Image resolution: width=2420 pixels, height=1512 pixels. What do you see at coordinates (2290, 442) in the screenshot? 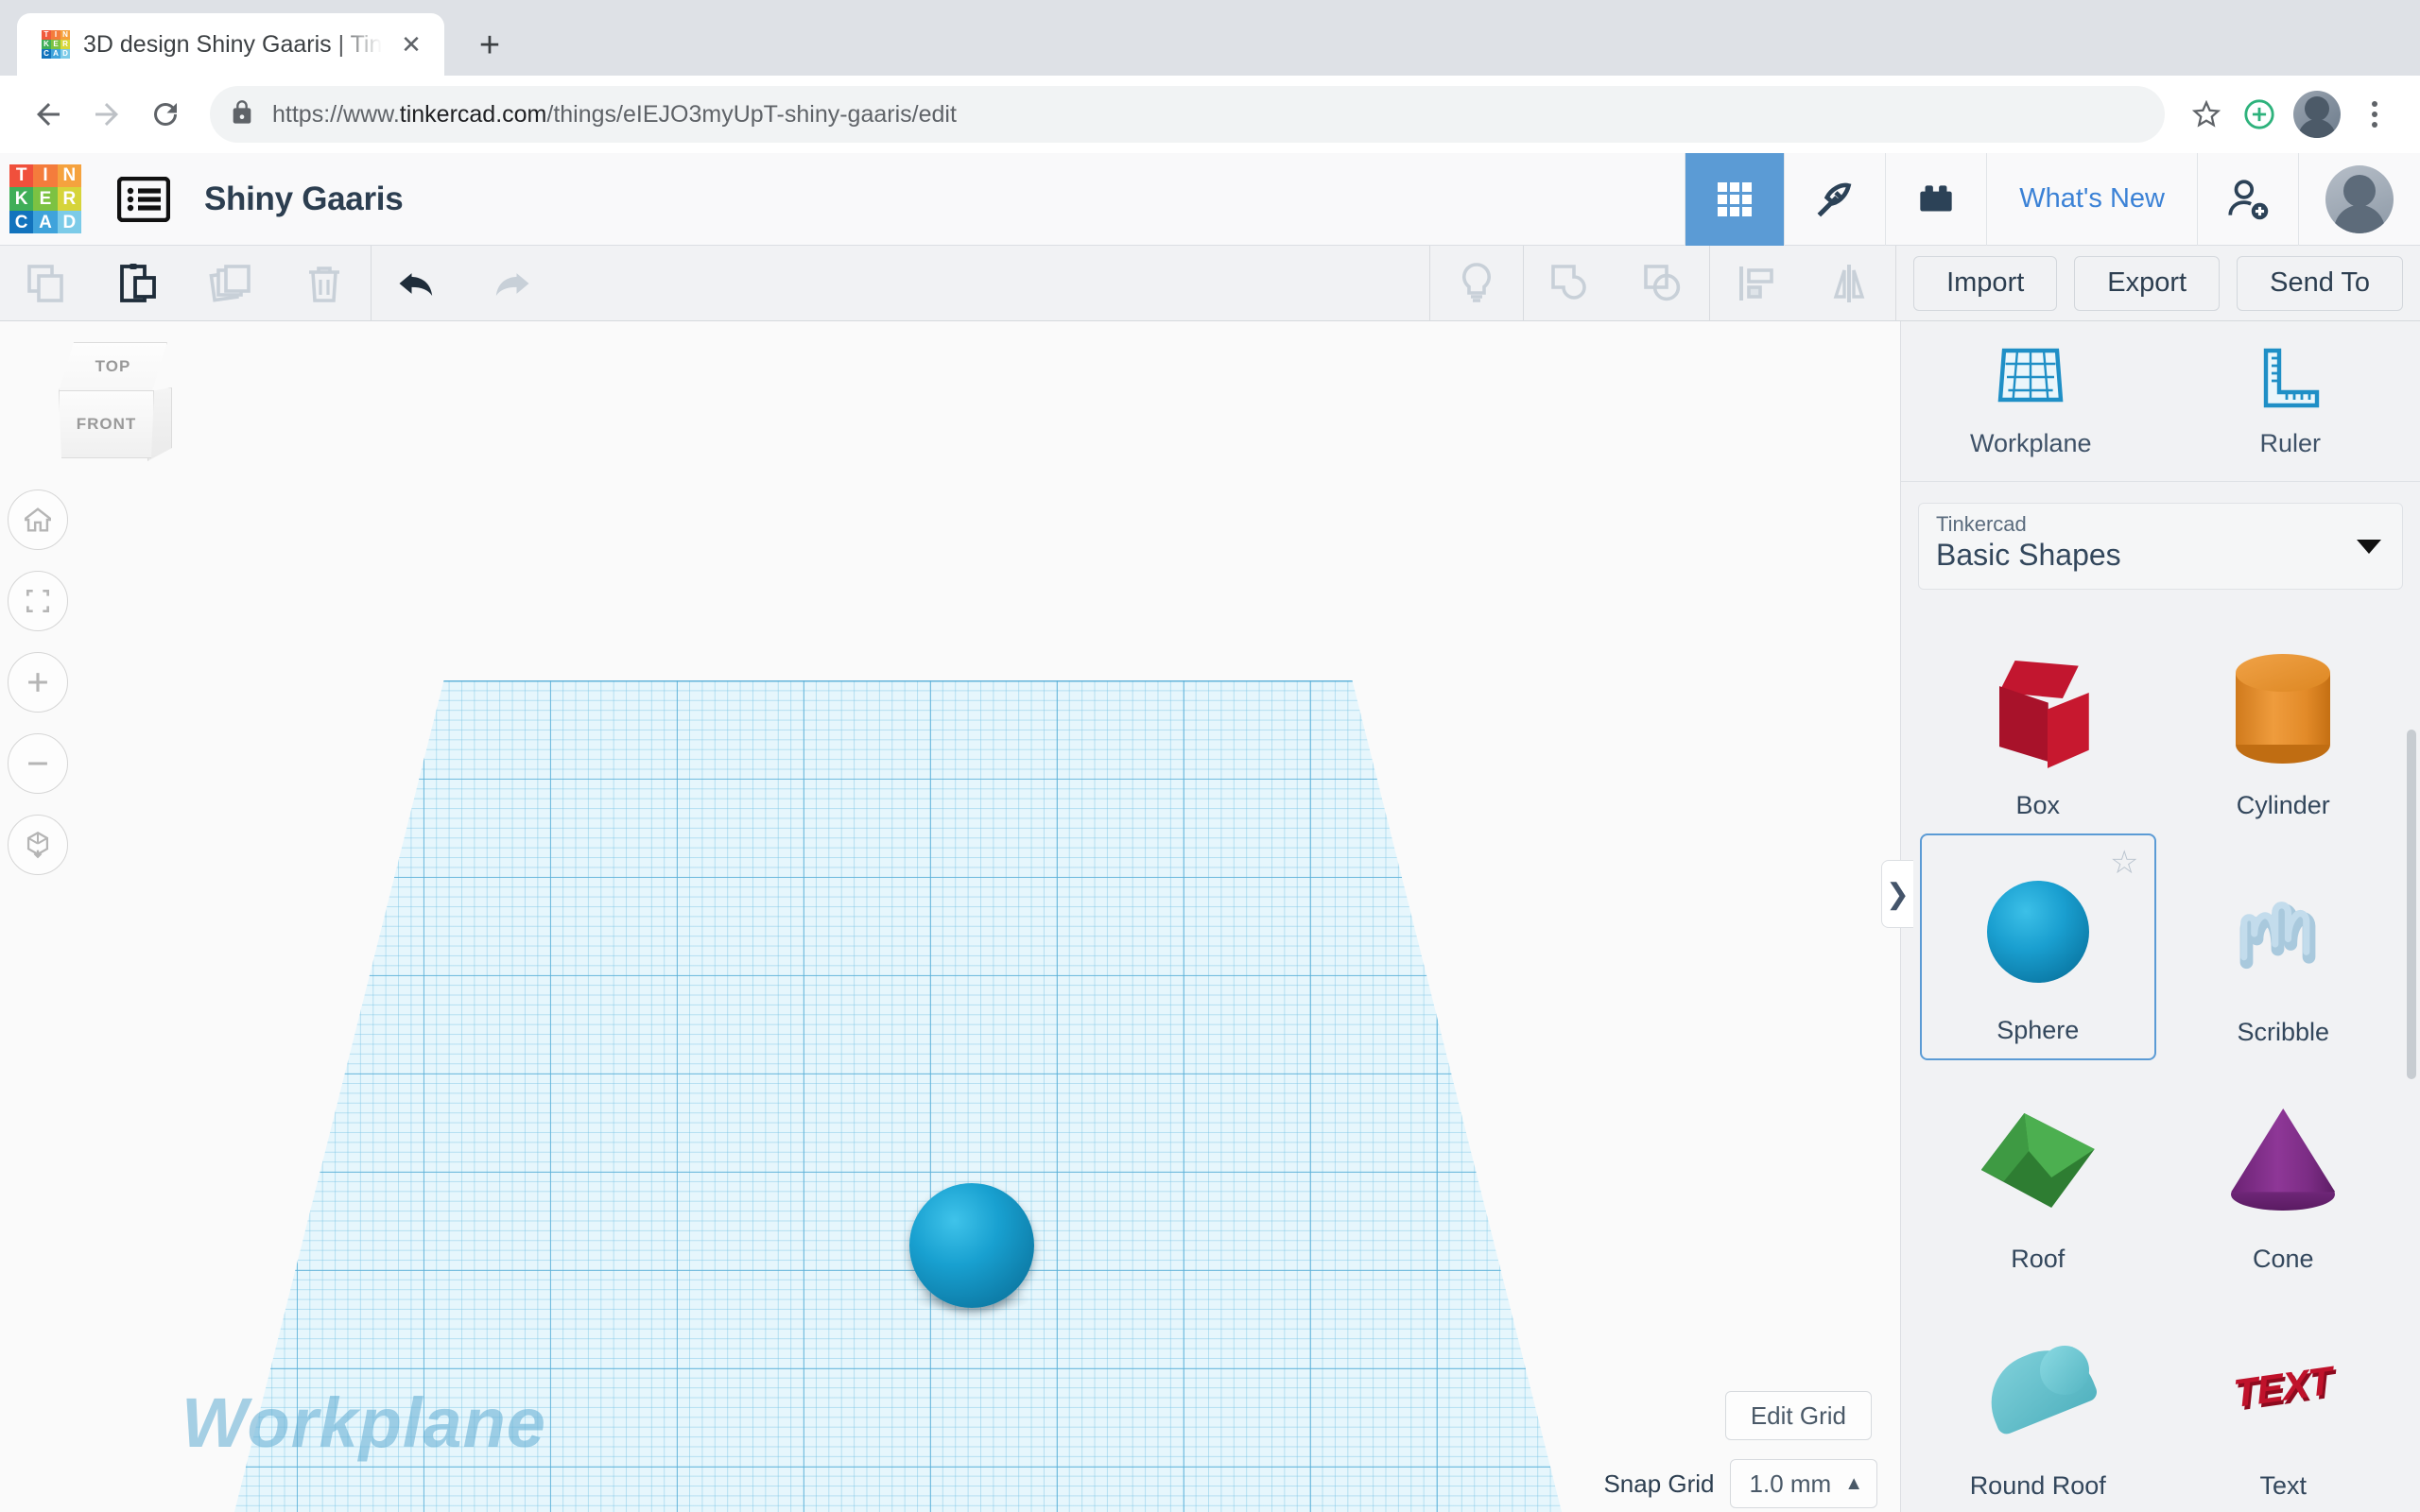
I see `ruler-tool-label: Ruler` at bounding box center [2290, 442].